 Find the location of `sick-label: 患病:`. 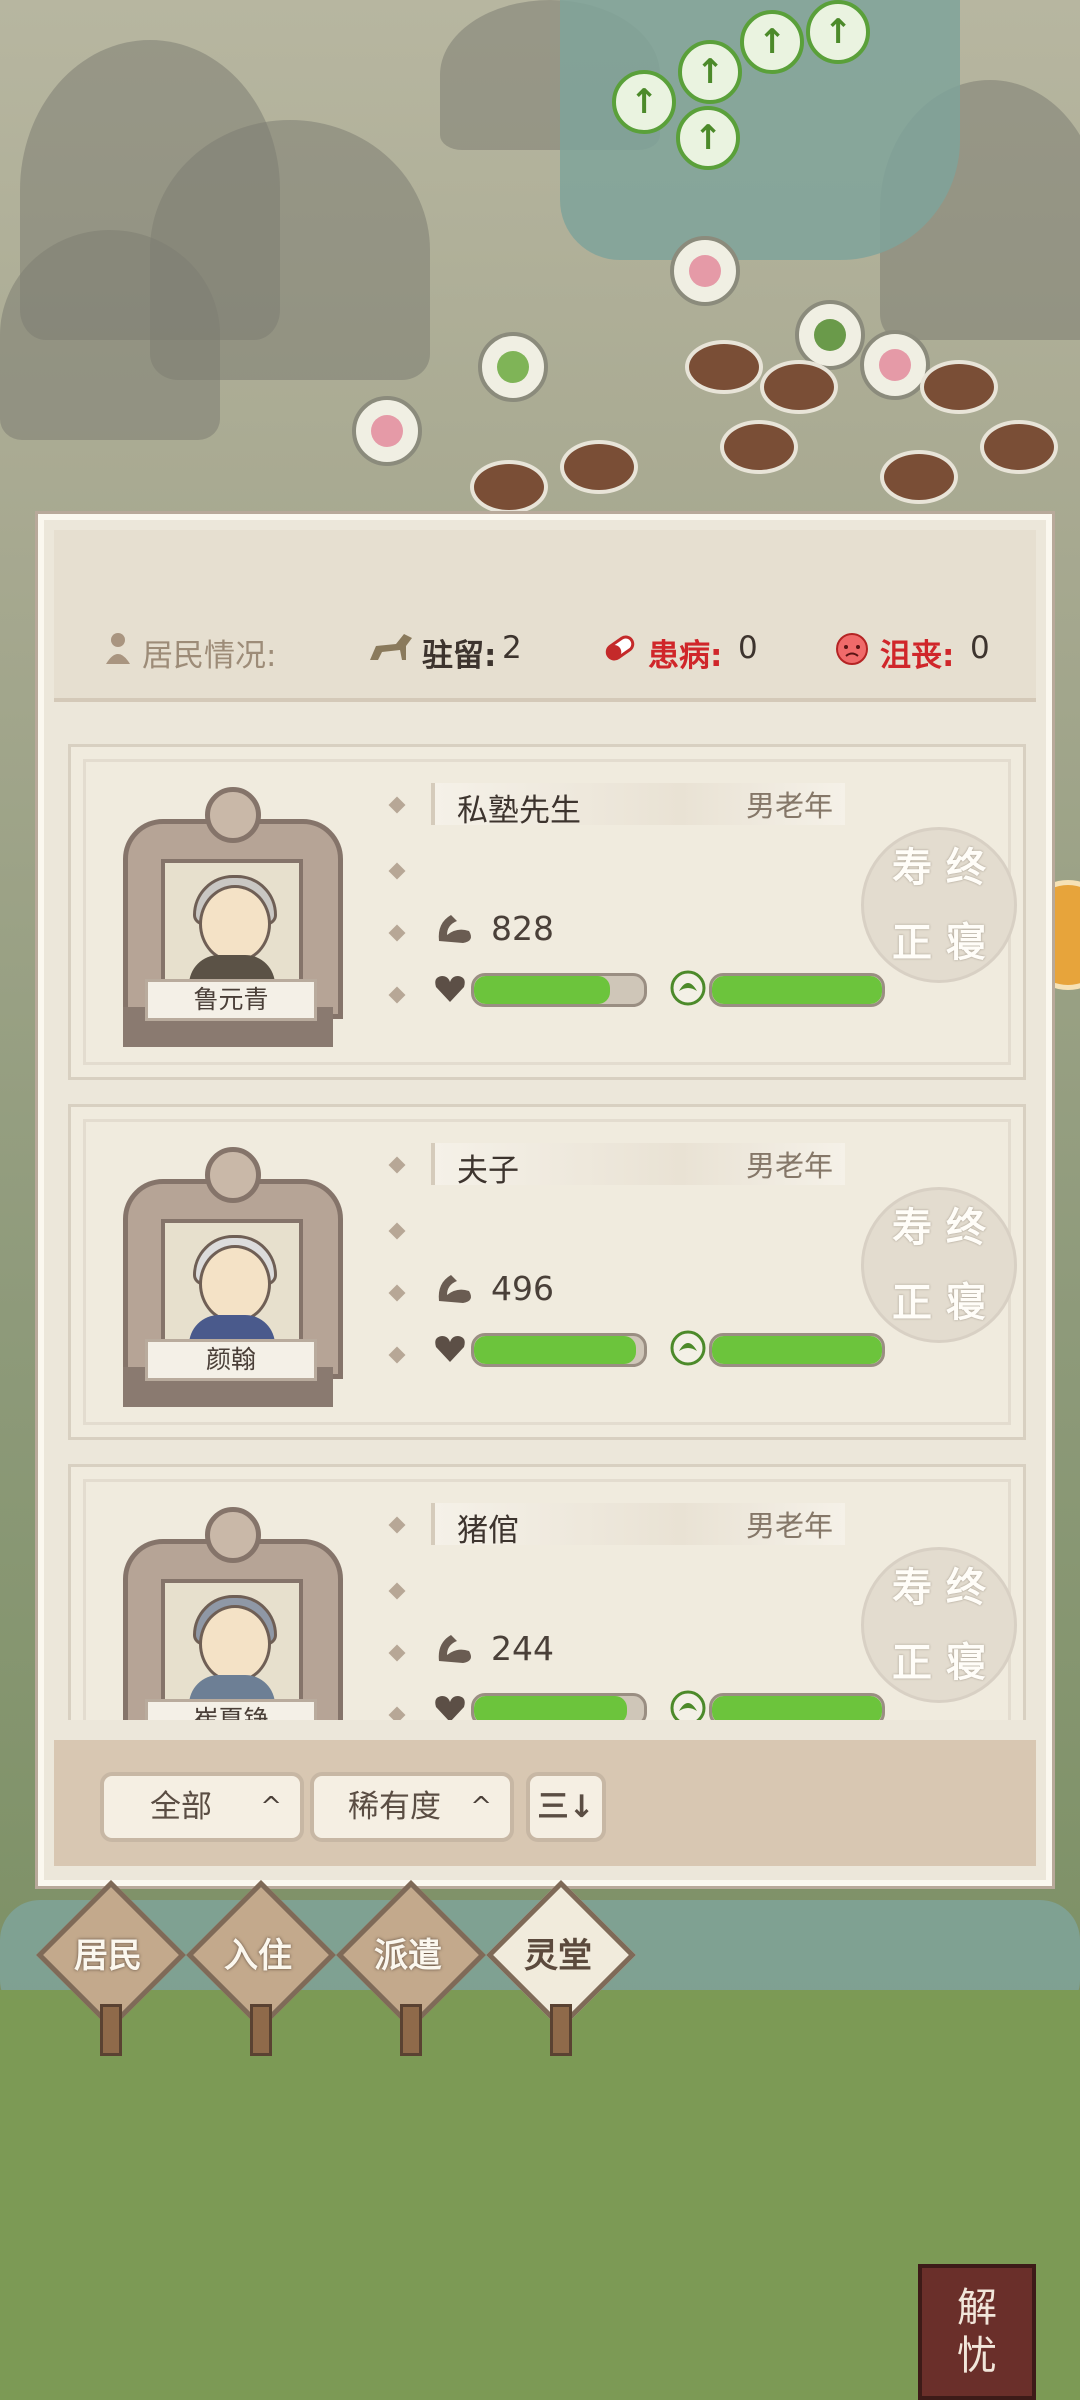

sick-label: 患病: is located at coordinates (685, 656).